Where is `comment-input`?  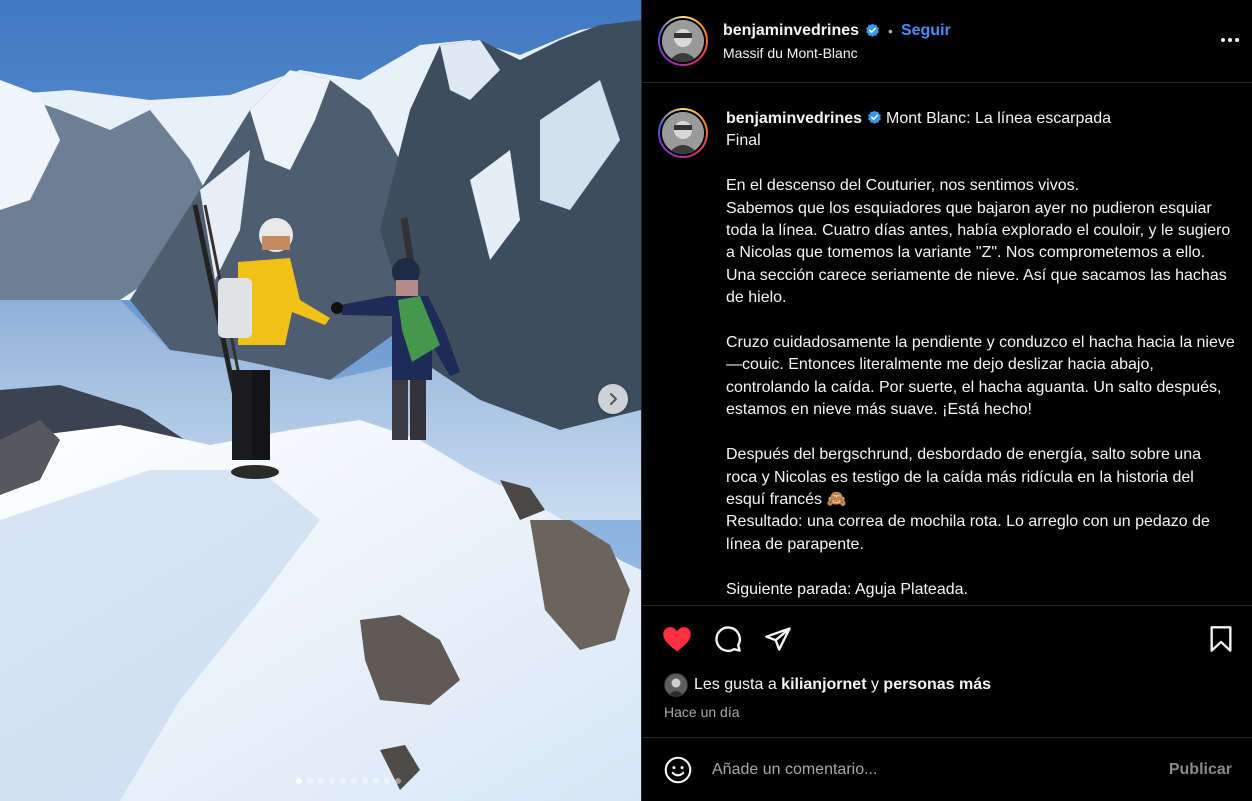
comment-input is located at coordinates (940, 770).